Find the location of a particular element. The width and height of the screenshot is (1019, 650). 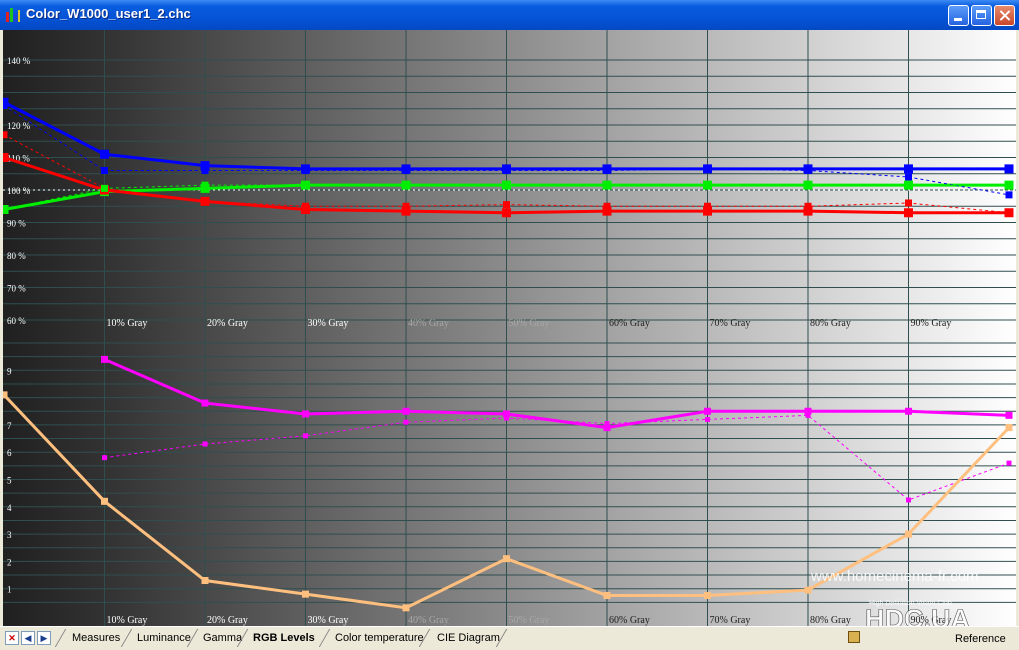

y-tick-label: 3 is located at coordinates (9, 535).